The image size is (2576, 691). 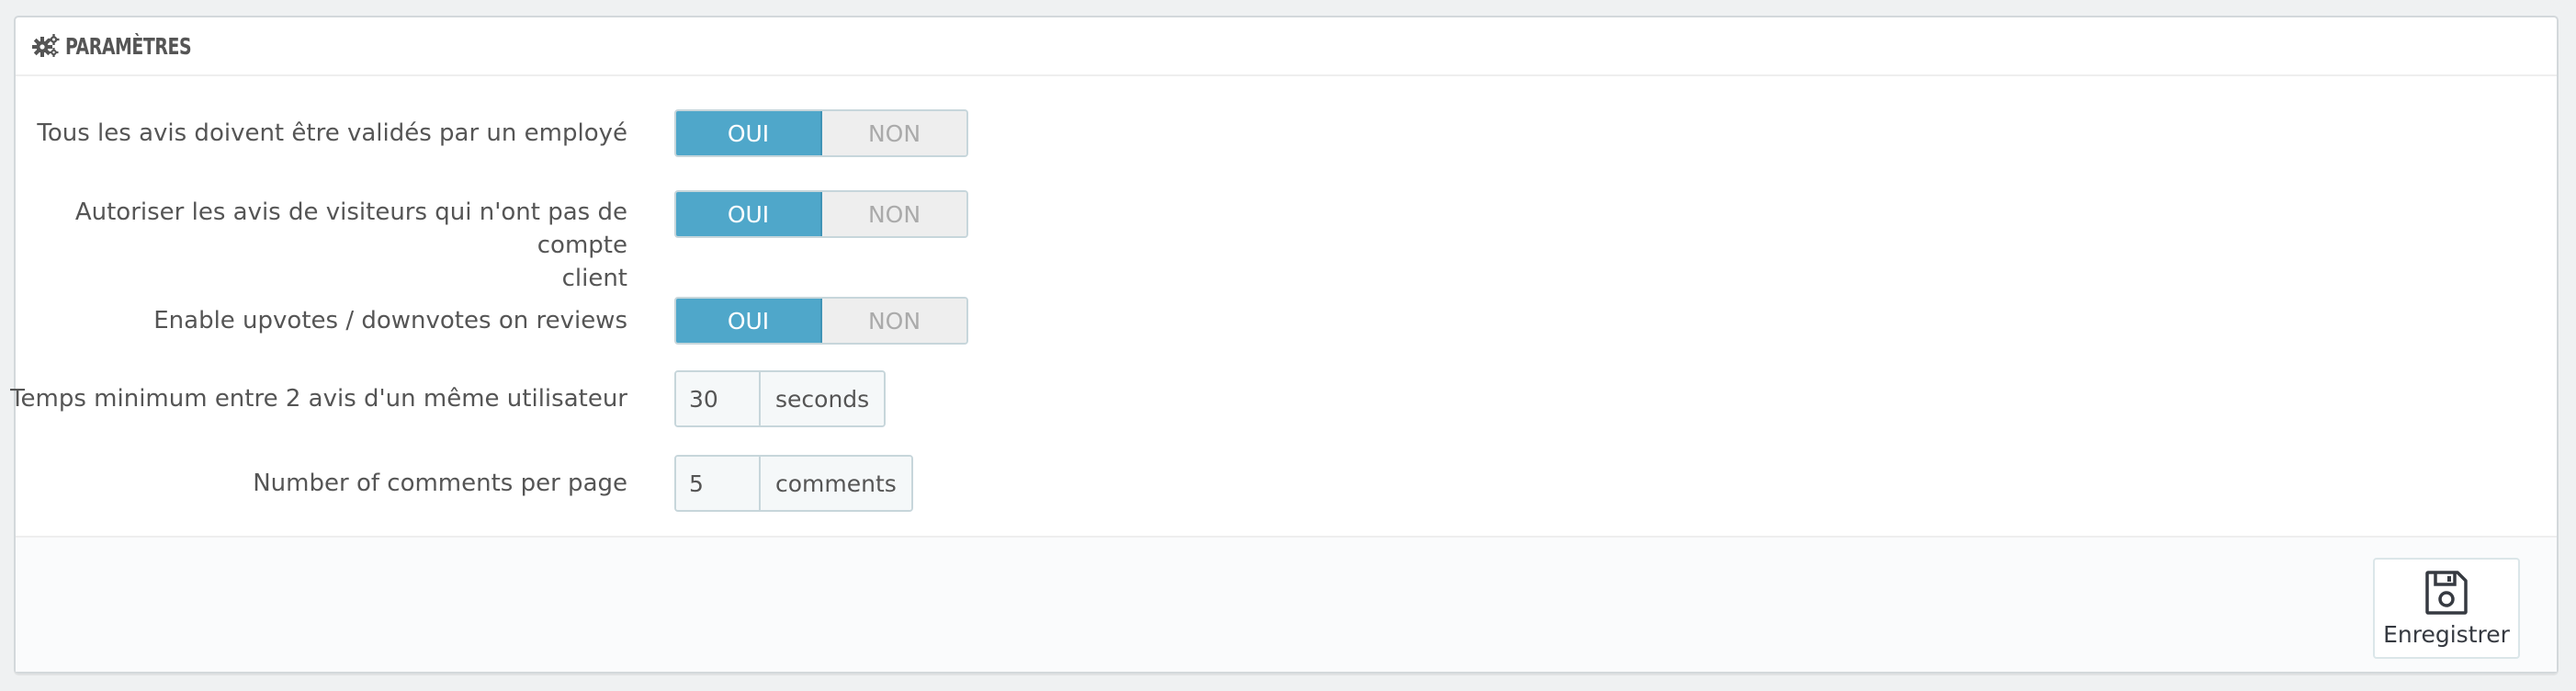 What do you see at coordinates (128, 46) in the screenshot?
I see `panel-title: PARAMÈTRES` at bounding box center [128, 46].